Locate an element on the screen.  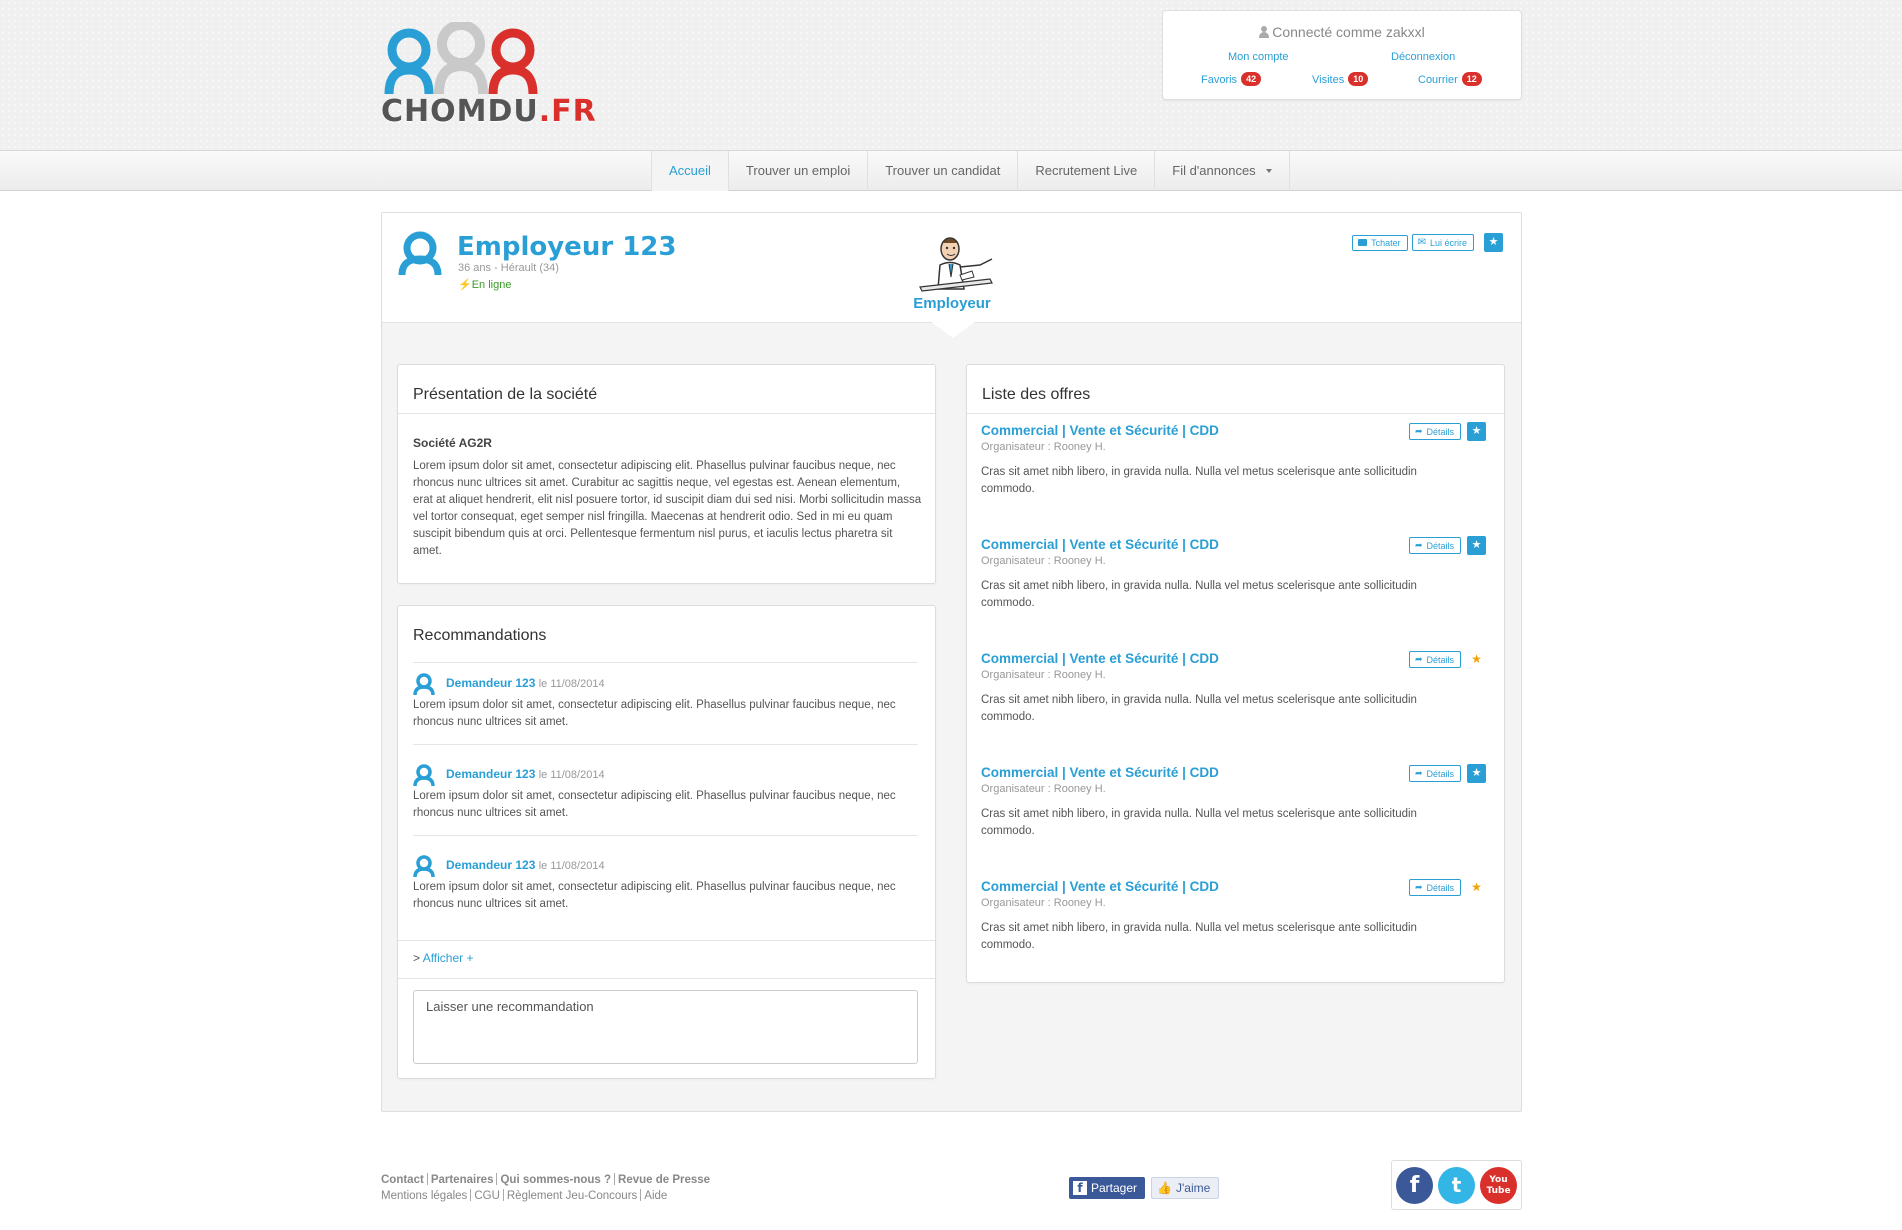
show-more-link: Afficher + is located at coordinates (448, 958).